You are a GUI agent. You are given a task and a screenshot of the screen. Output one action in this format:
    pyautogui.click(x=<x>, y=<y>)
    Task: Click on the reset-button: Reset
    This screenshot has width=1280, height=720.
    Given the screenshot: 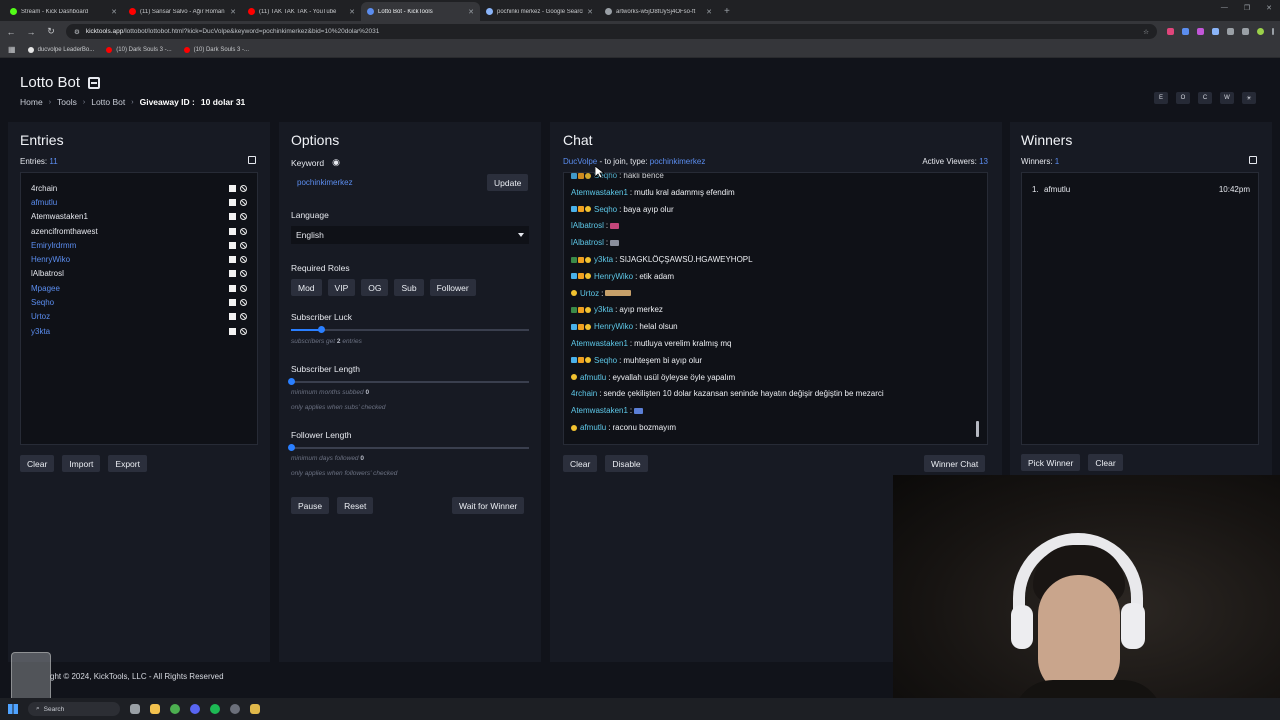 What is the action you would take?
    pyautogui.click(x=355, y=505)
    